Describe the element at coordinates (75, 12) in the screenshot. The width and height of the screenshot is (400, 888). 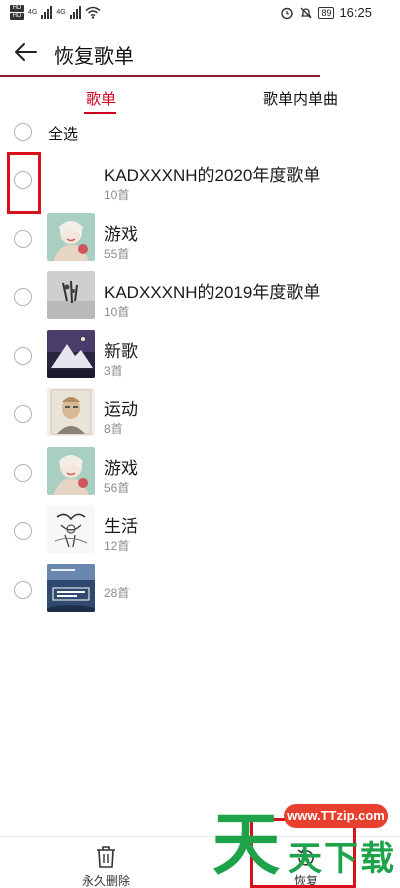
I see `signal-2-icon` at that location.